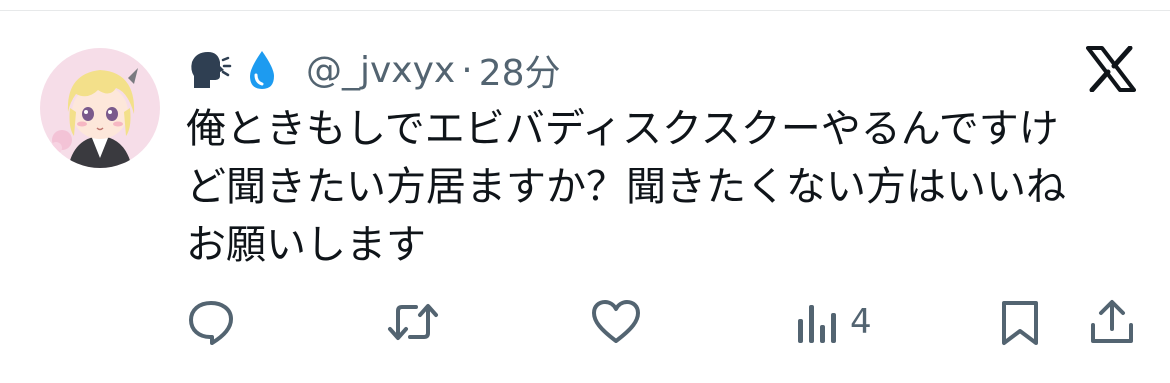 The width and height of the screenshot is (1170, 383). Describe the element at coordinates (861, 322) in the screenshot. I see `views-count: 4` at that location.